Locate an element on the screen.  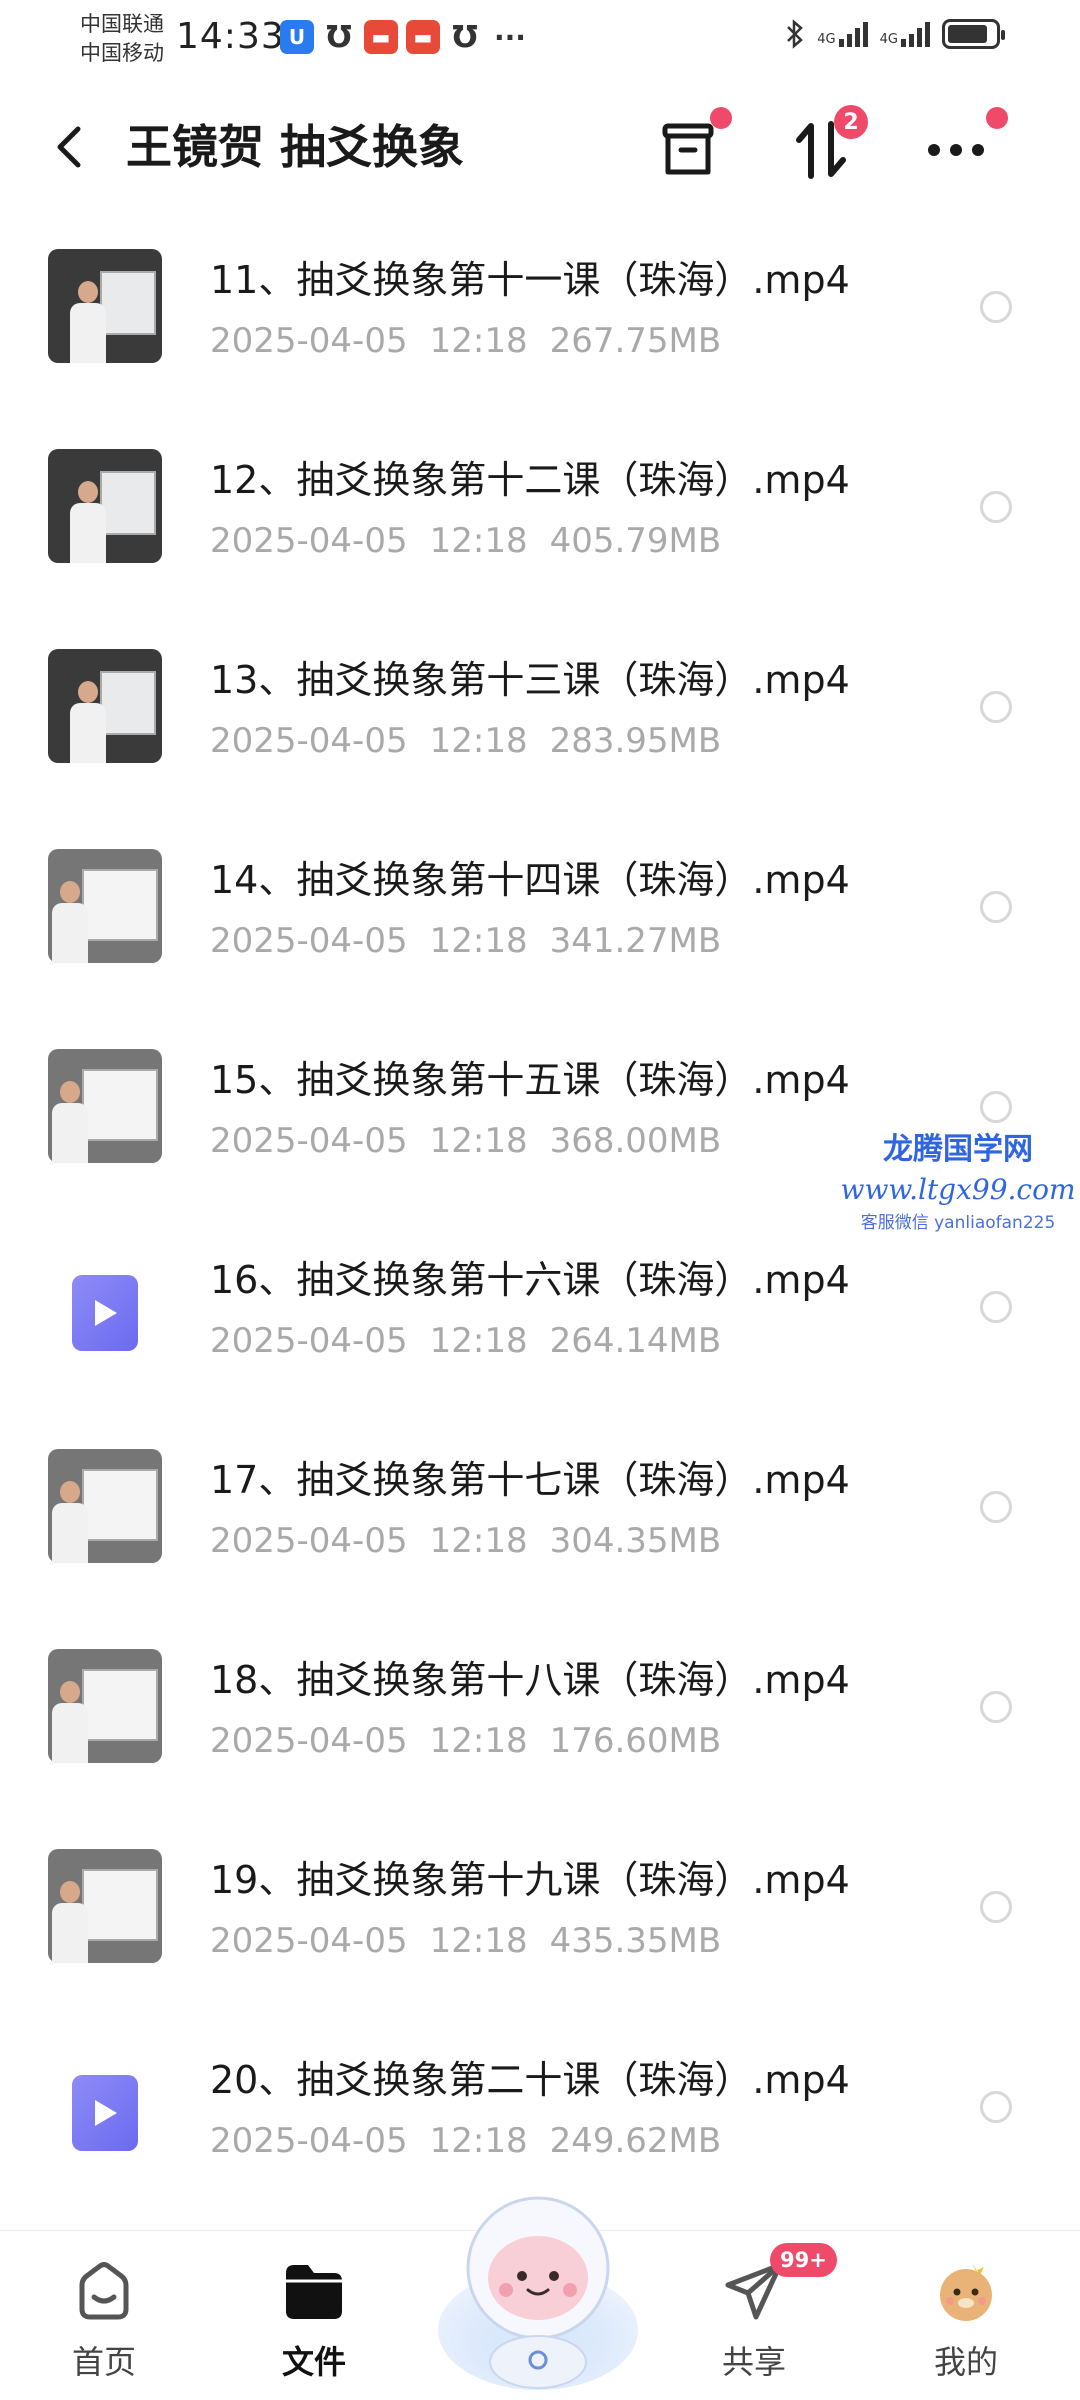
network-type-2: 4G is located at coordinates (888, 39).